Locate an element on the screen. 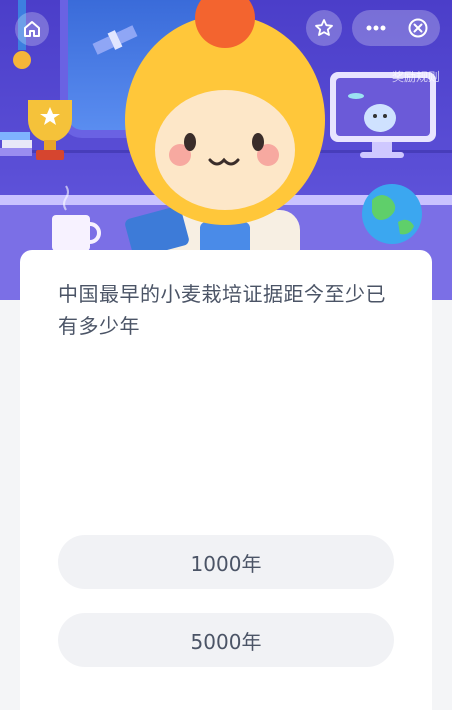 The height and width of the screenshot is (710, 452). cup-icon is located at coordinates (71, 233).